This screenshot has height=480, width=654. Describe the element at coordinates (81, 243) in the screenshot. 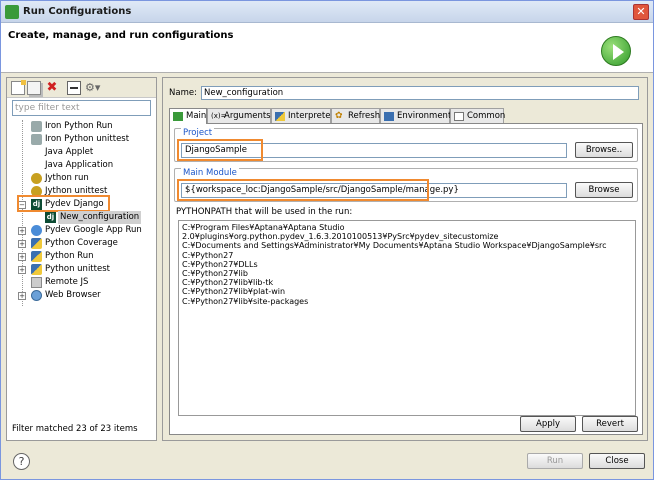

I see `tree-item-python-coverage: + Python Coverage` at that location.